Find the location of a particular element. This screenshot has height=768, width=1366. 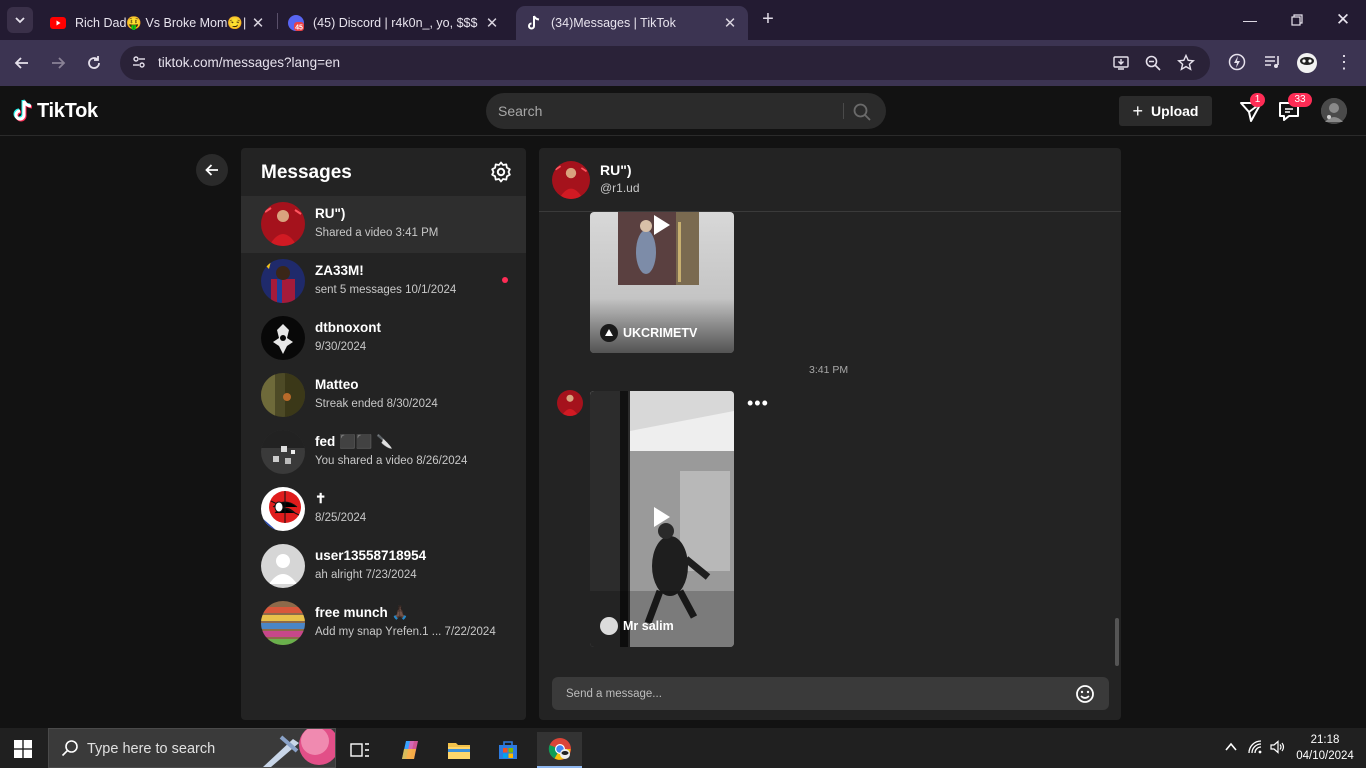

tab-youtube: Rich Dad🤑 Vs Broke Mom😏| ✕ is located at coordinates (158, 23).